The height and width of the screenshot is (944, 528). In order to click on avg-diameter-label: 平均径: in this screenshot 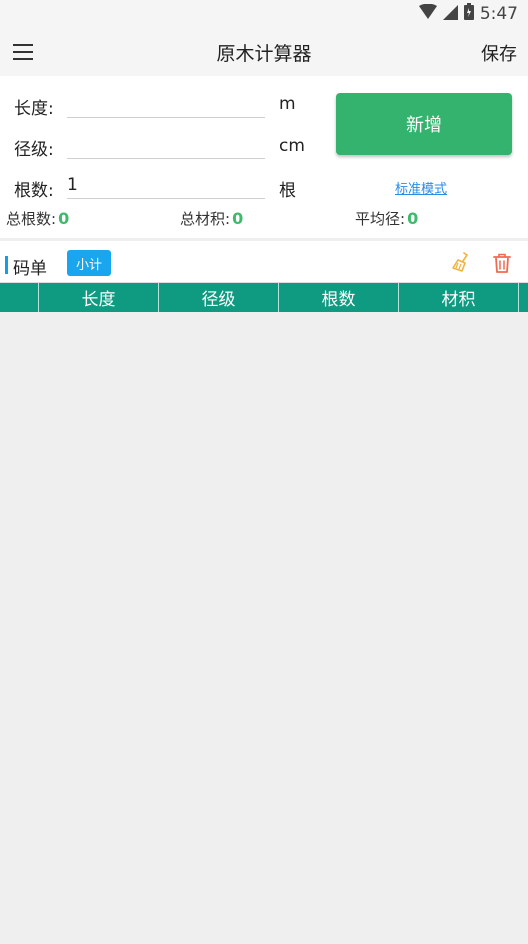, I will do `click(380, 219)`.